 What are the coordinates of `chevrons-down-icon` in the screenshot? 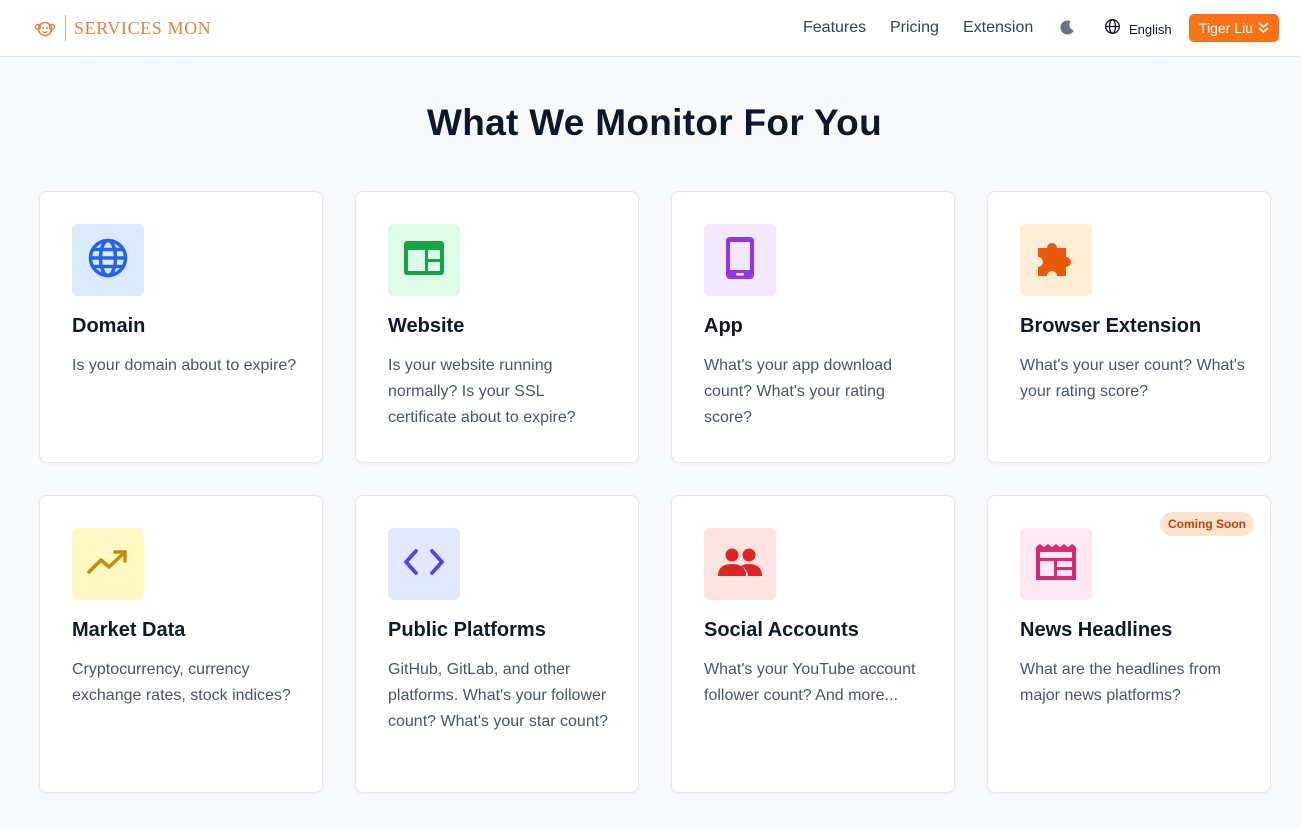 It's located at (1263, 28).